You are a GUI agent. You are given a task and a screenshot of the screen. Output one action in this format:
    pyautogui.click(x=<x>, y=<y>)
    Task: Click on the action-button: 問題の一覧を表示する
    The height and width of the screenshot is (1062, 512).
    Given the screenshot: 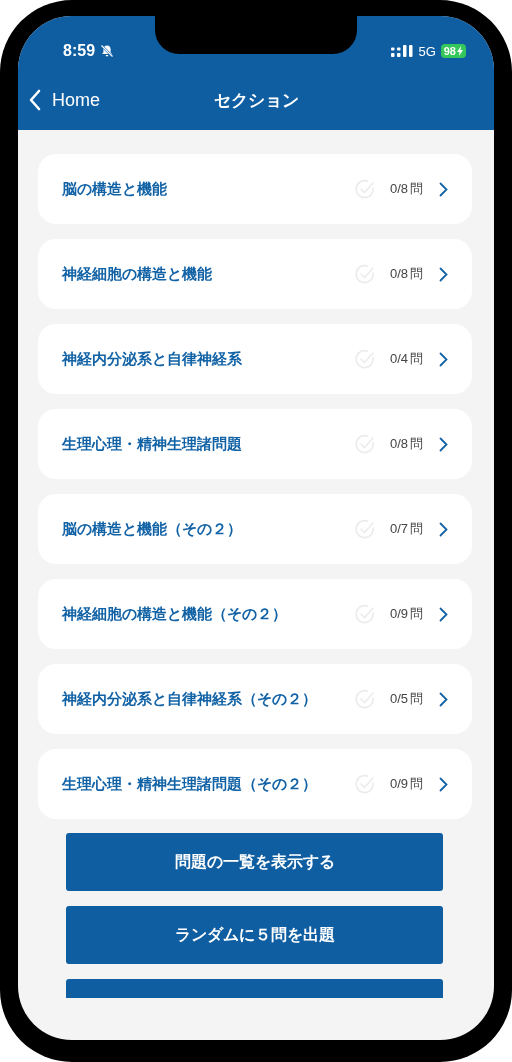 What is the action you would take?
    pyautogui.click(x=254, y=862)
    